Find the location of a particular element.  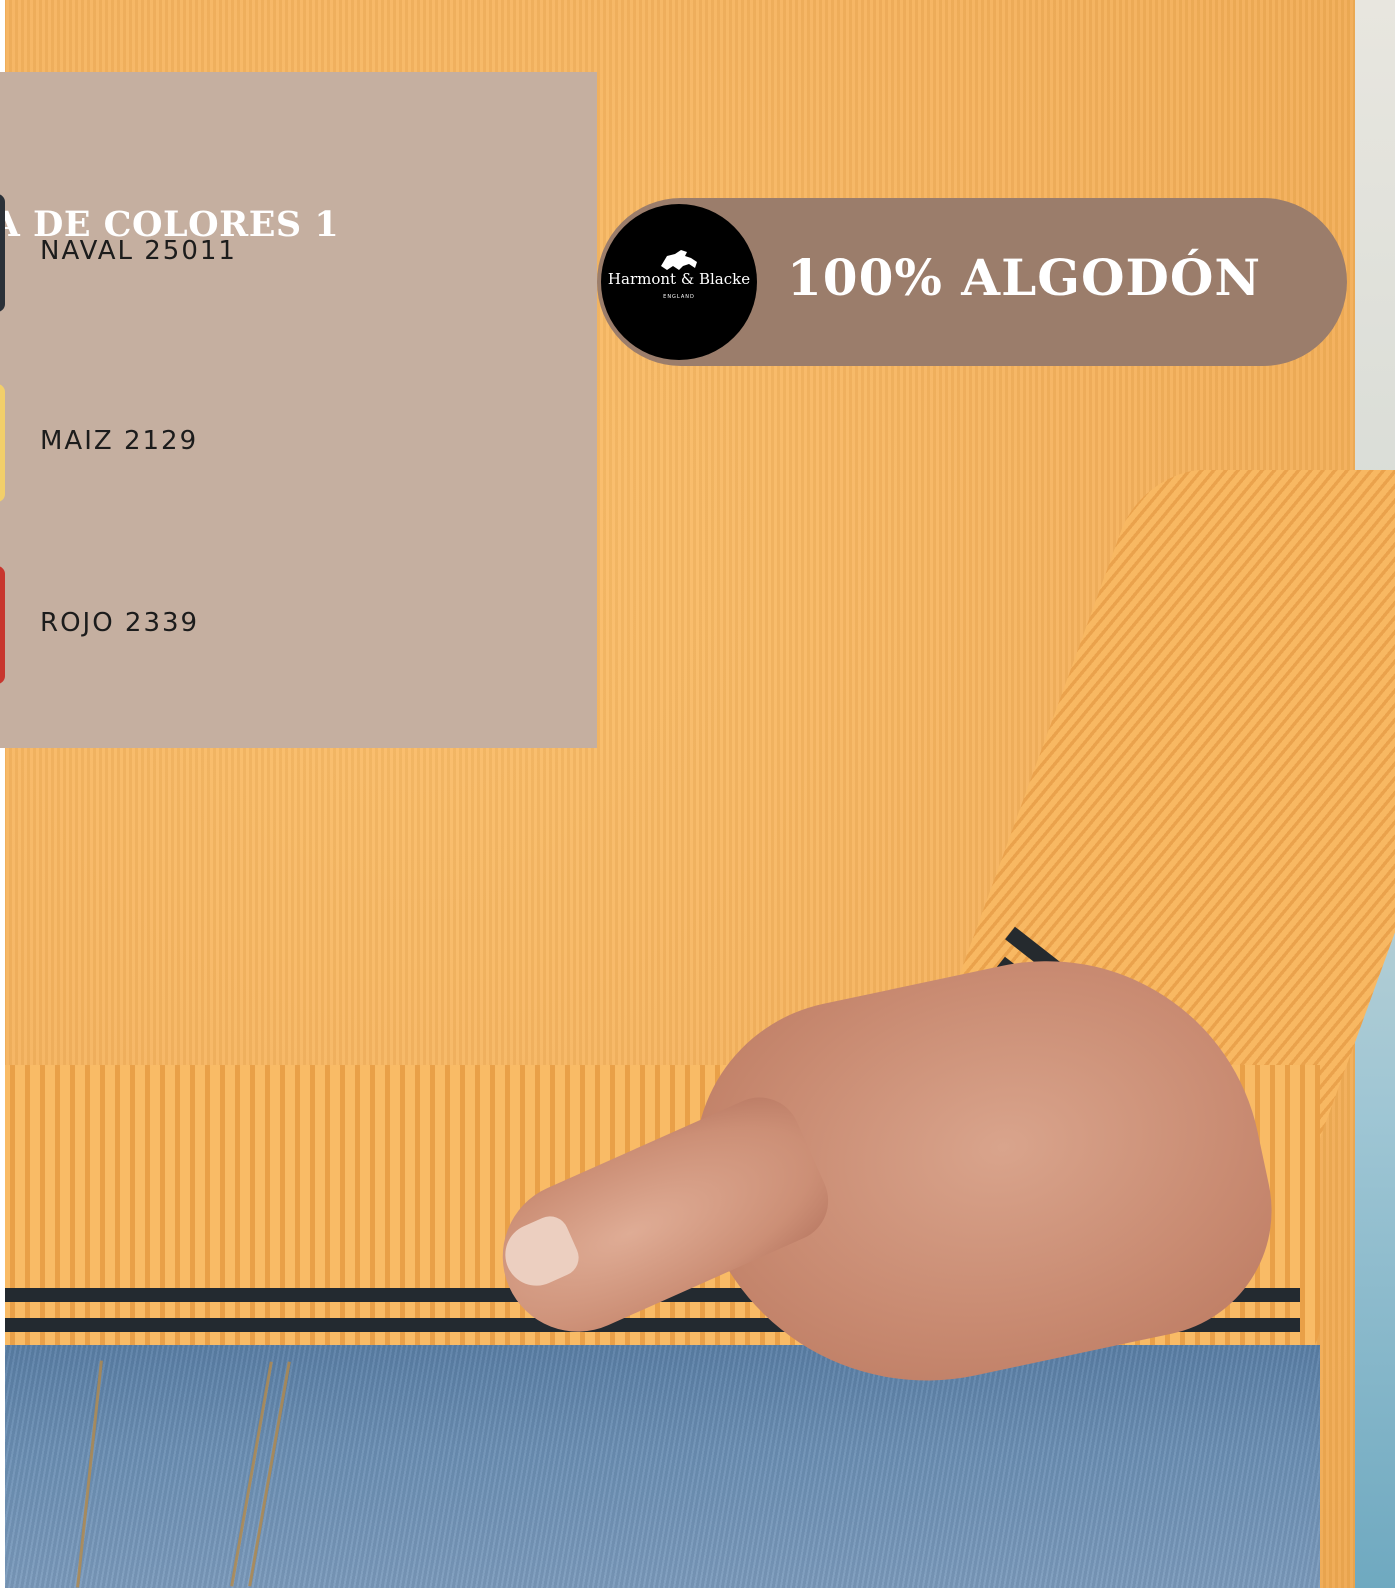

color-label-rojo: ROJO 2339 is located at coordinates (120, 623).